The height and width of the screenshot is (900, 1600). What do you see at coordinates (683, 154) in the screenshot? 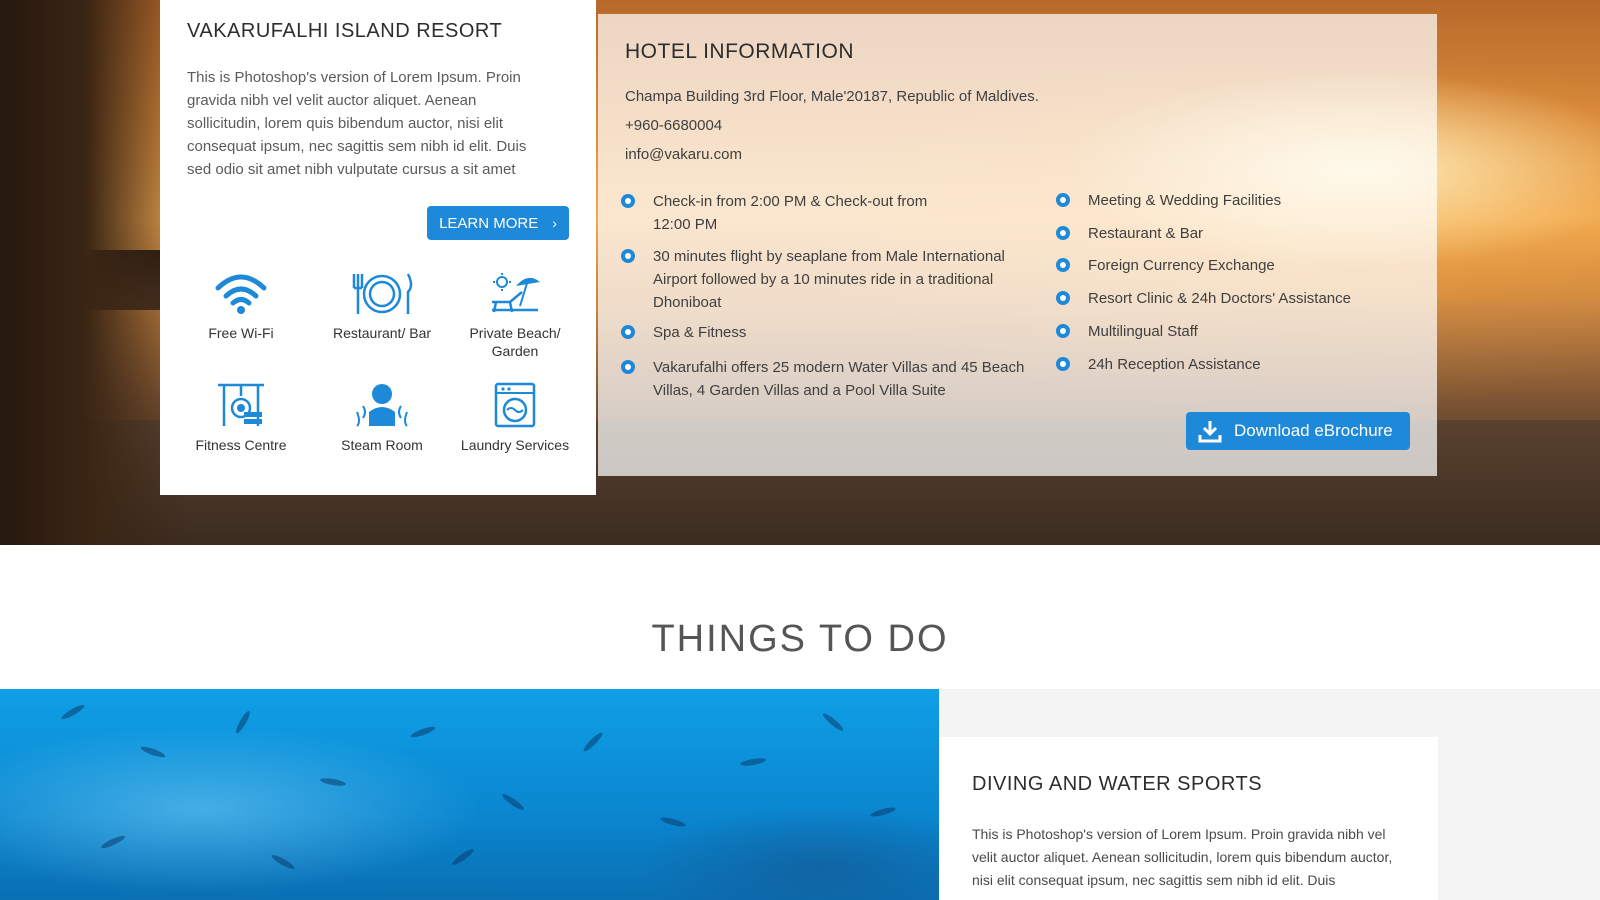
I see `hotel-email: info@vakaru.com` at bounding box center [683, 154].